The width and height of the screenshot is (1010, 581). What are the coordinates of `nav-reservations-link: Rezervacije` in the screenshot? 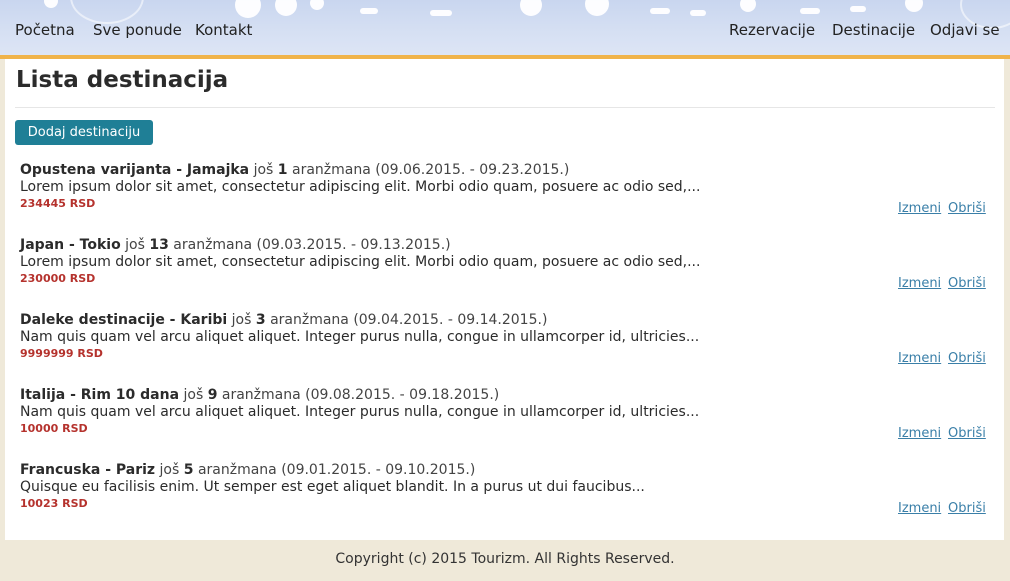 It's located at (772, 30).